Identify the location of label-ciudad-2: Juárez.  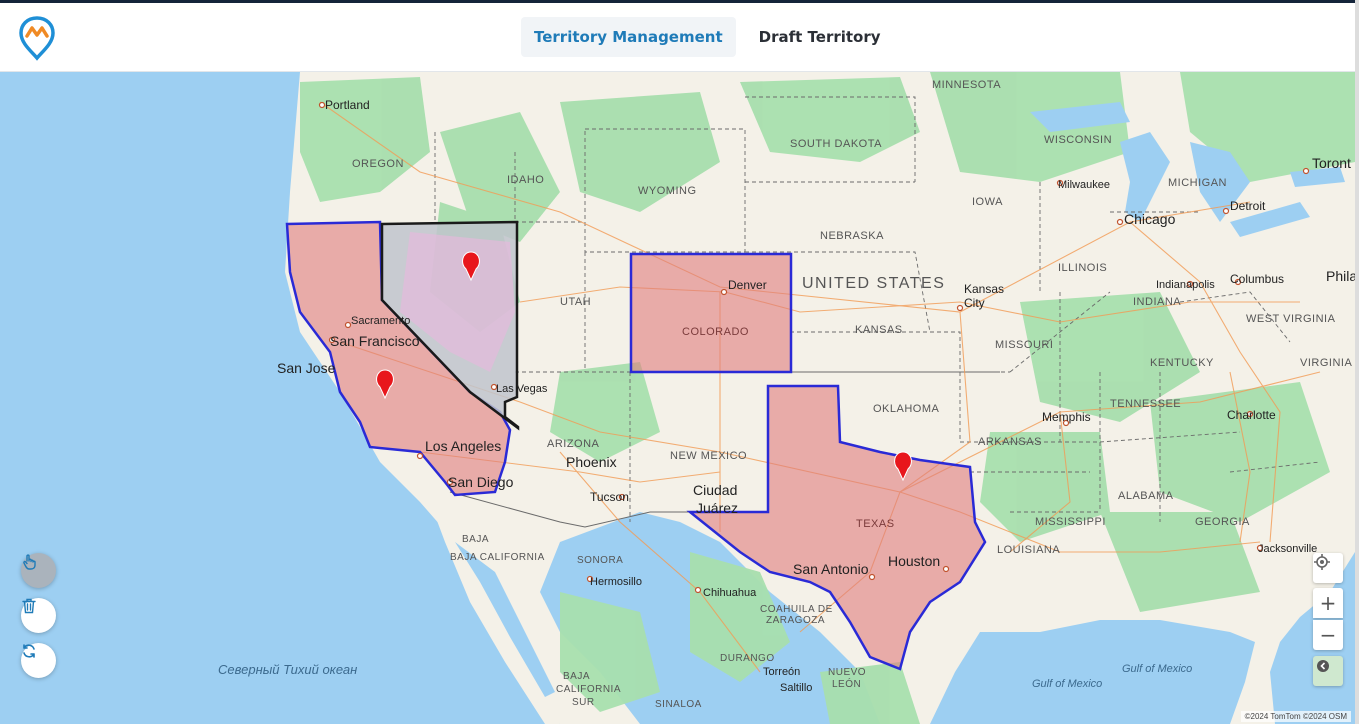
(717, 508).